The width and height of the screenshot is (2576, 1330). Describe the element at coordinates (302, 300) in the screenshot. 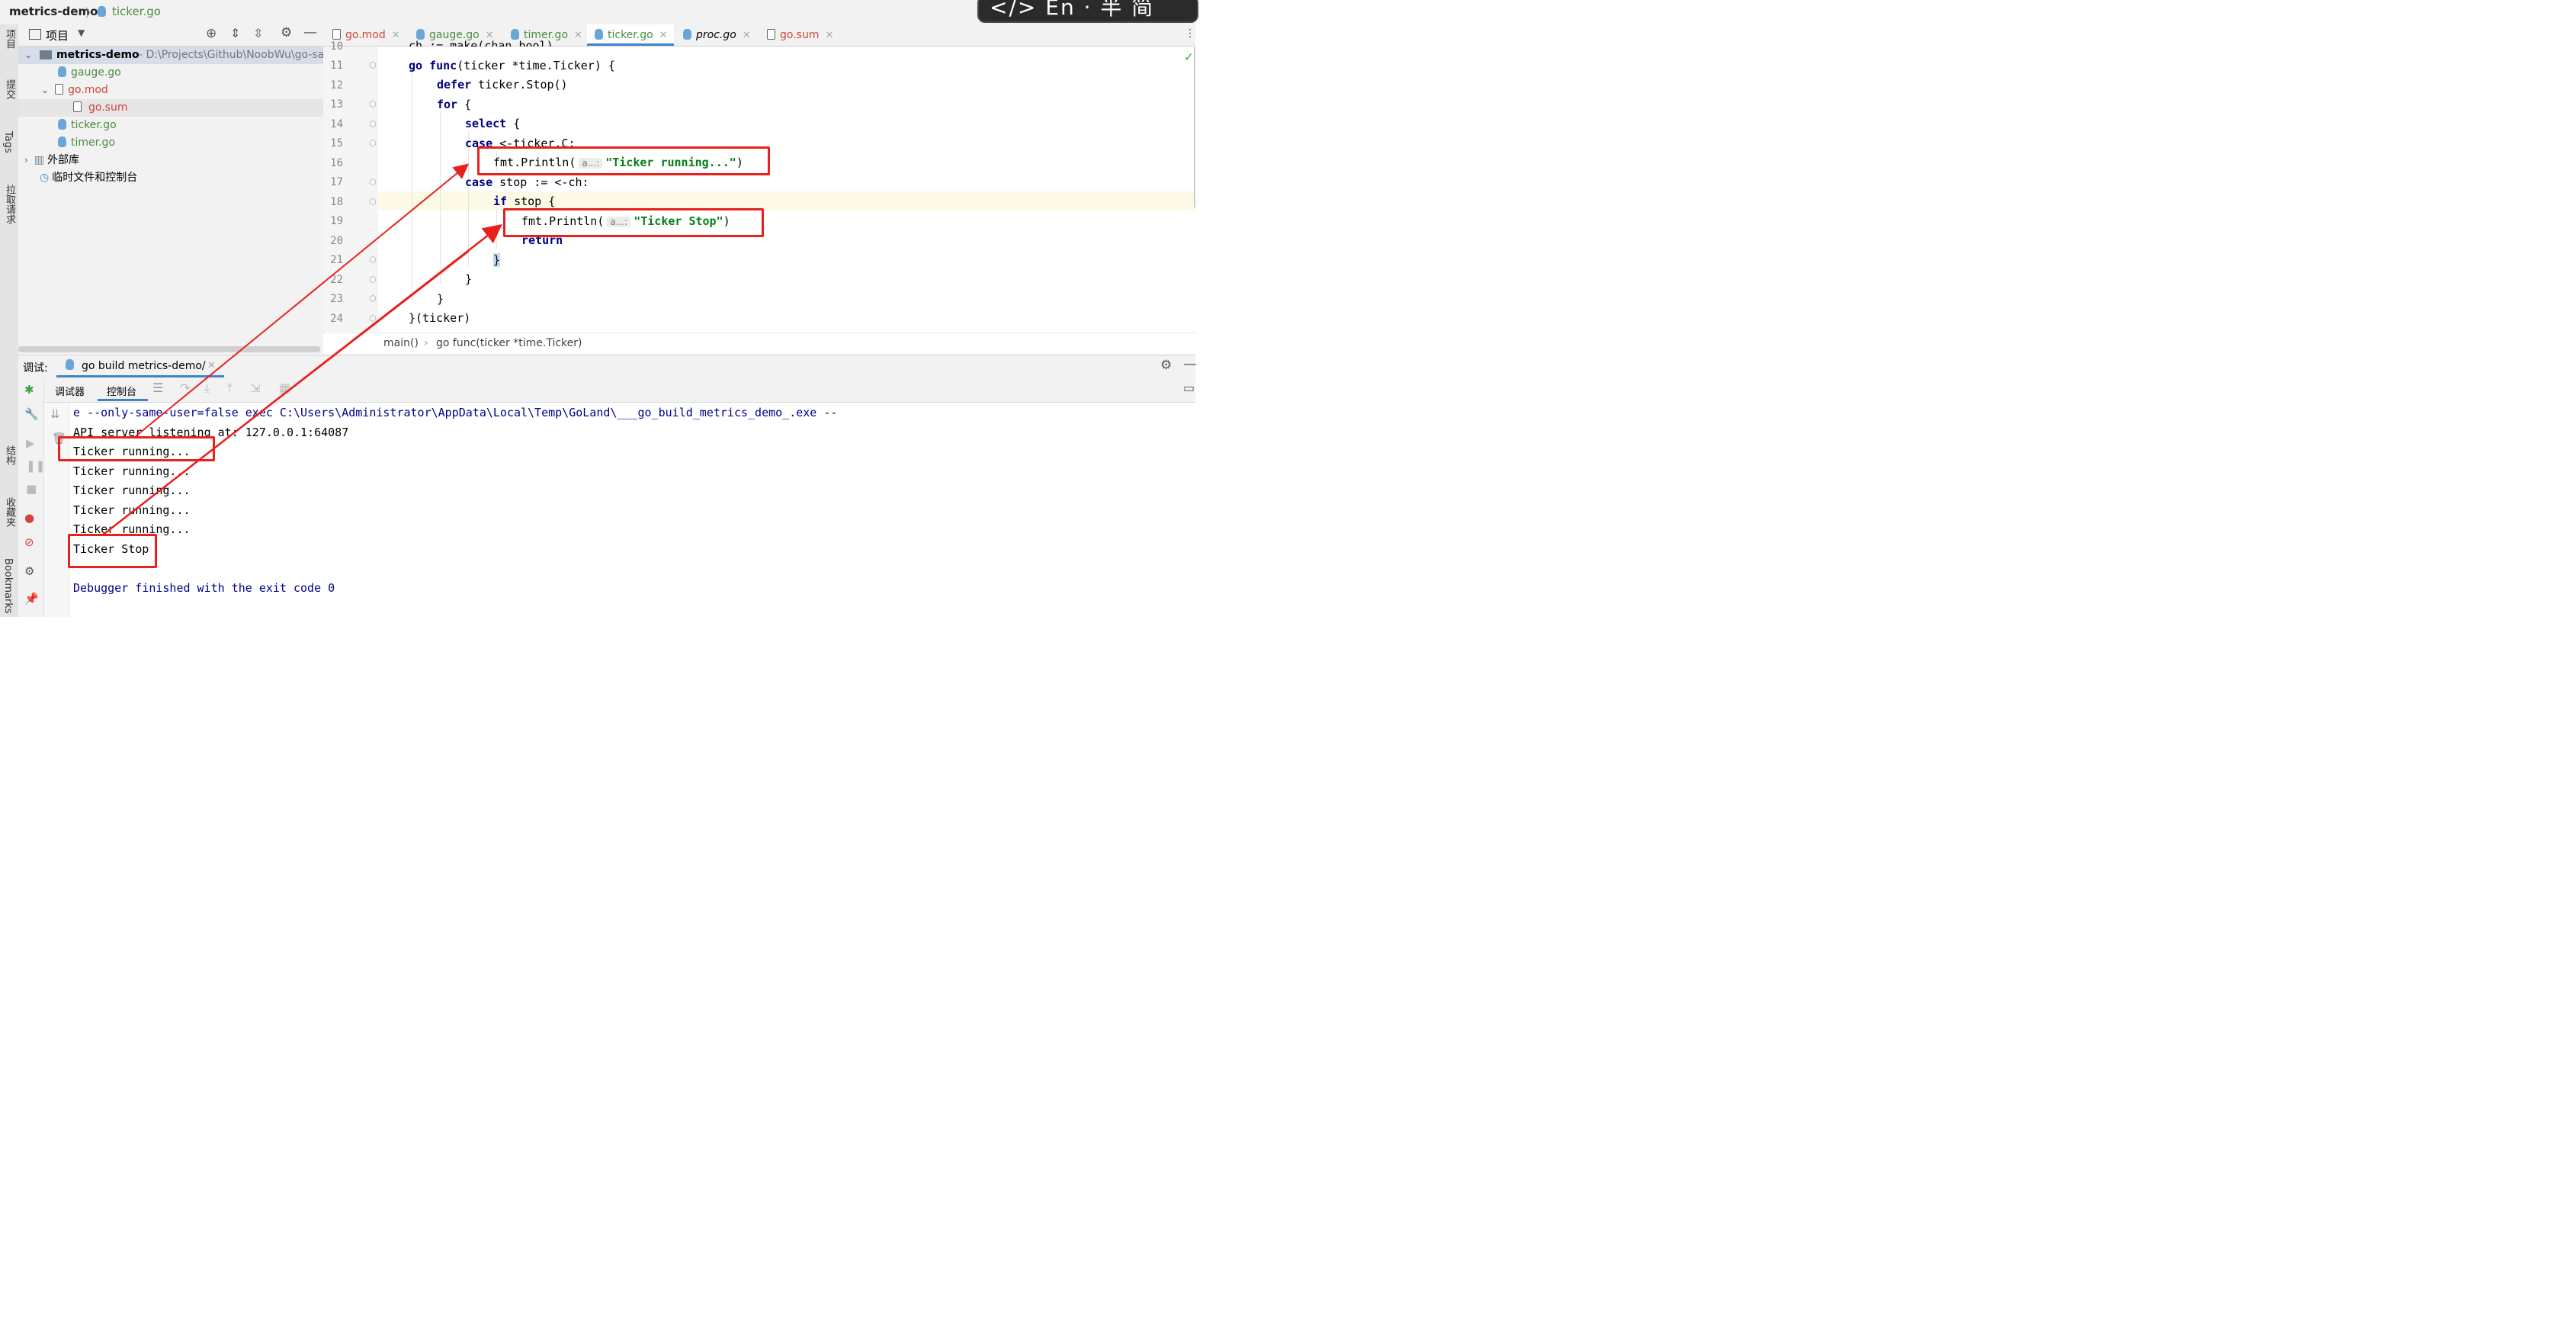

I see `arrow-running` at that location.